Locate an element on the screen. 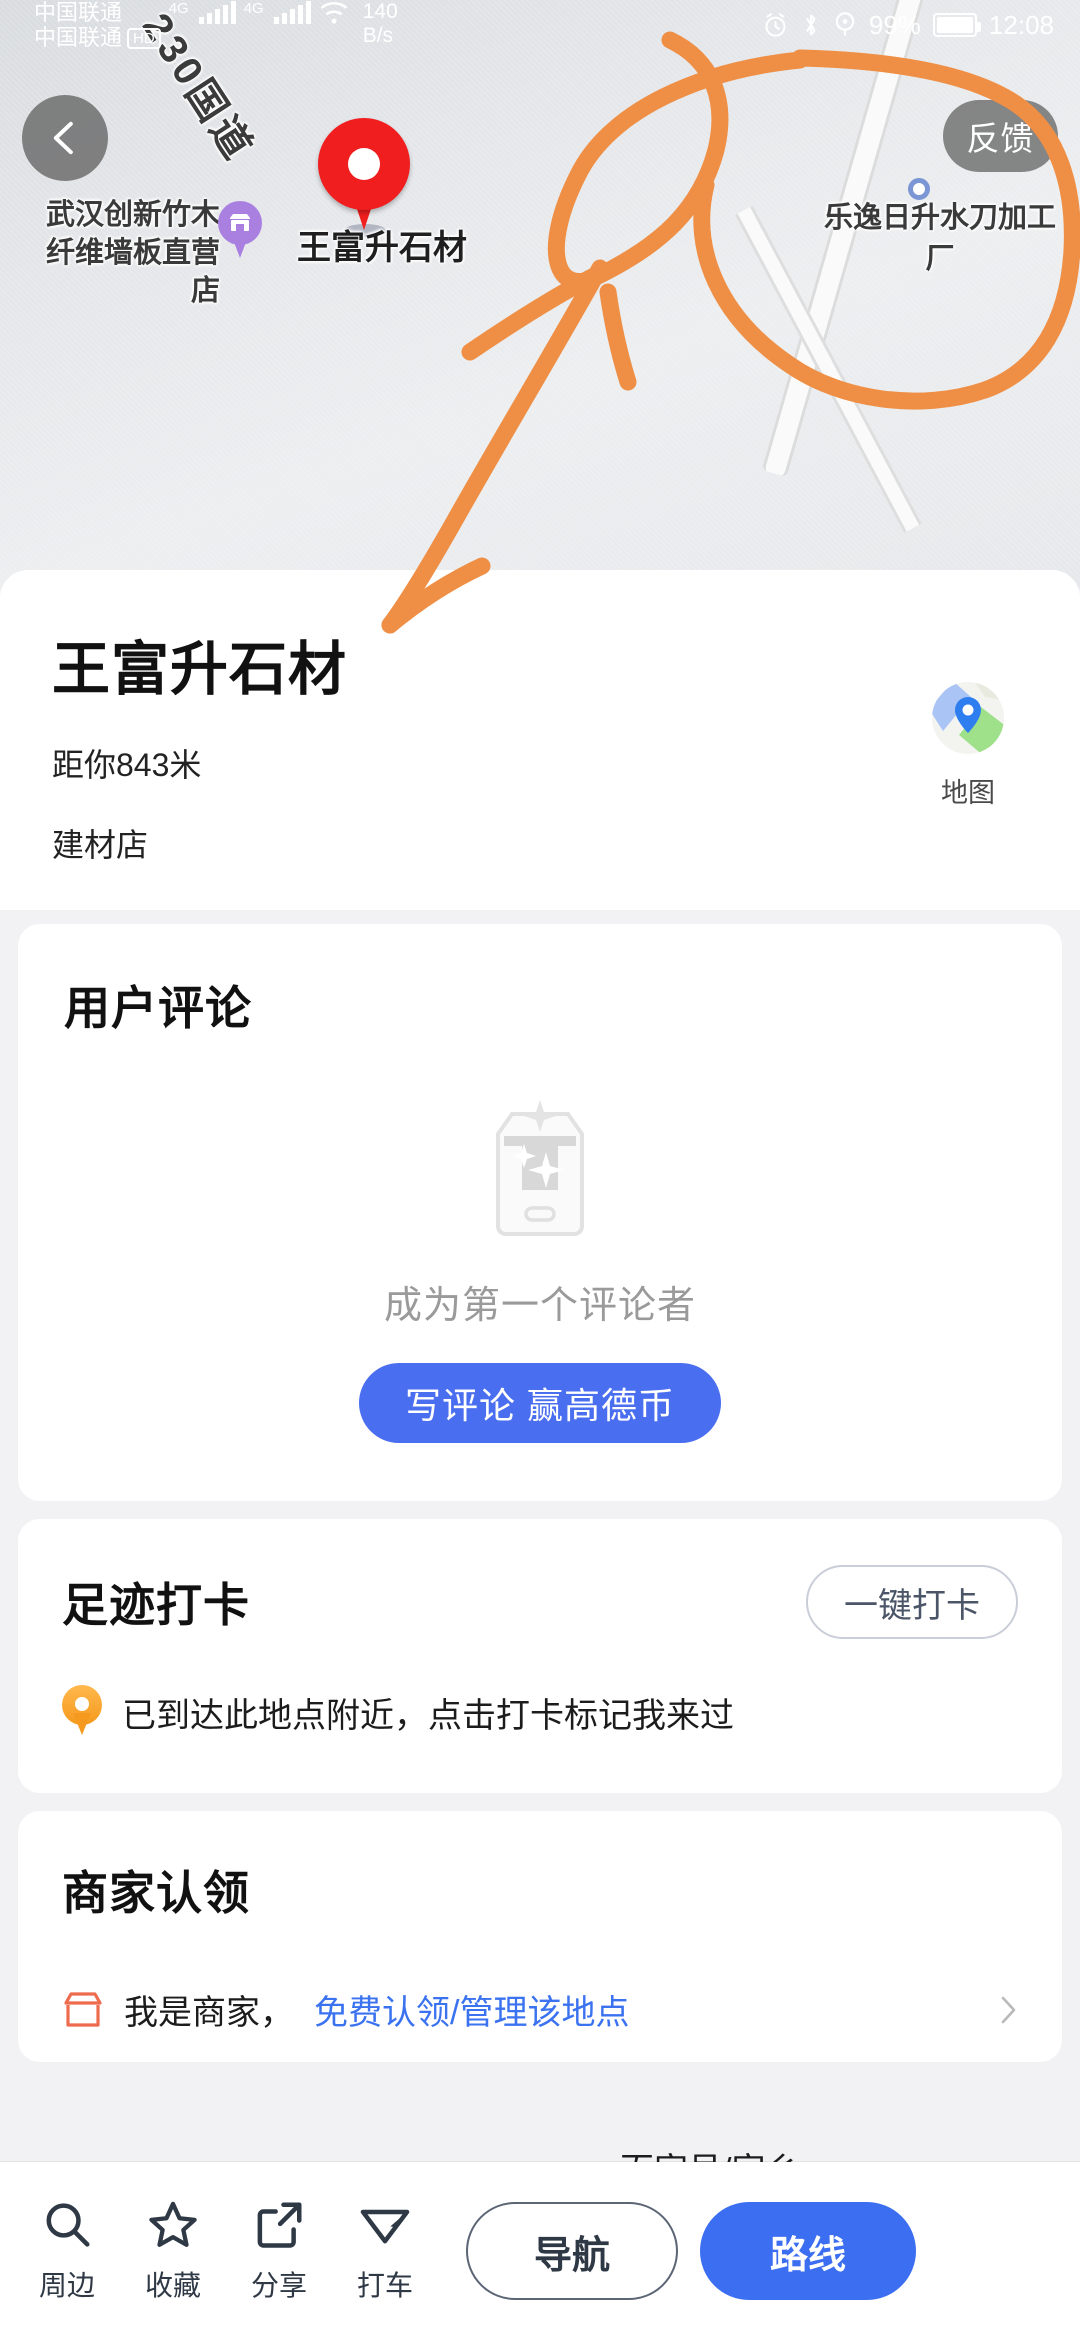  write-review-button: 写评论 赢高德币 is located at coordinates (539, 1403).